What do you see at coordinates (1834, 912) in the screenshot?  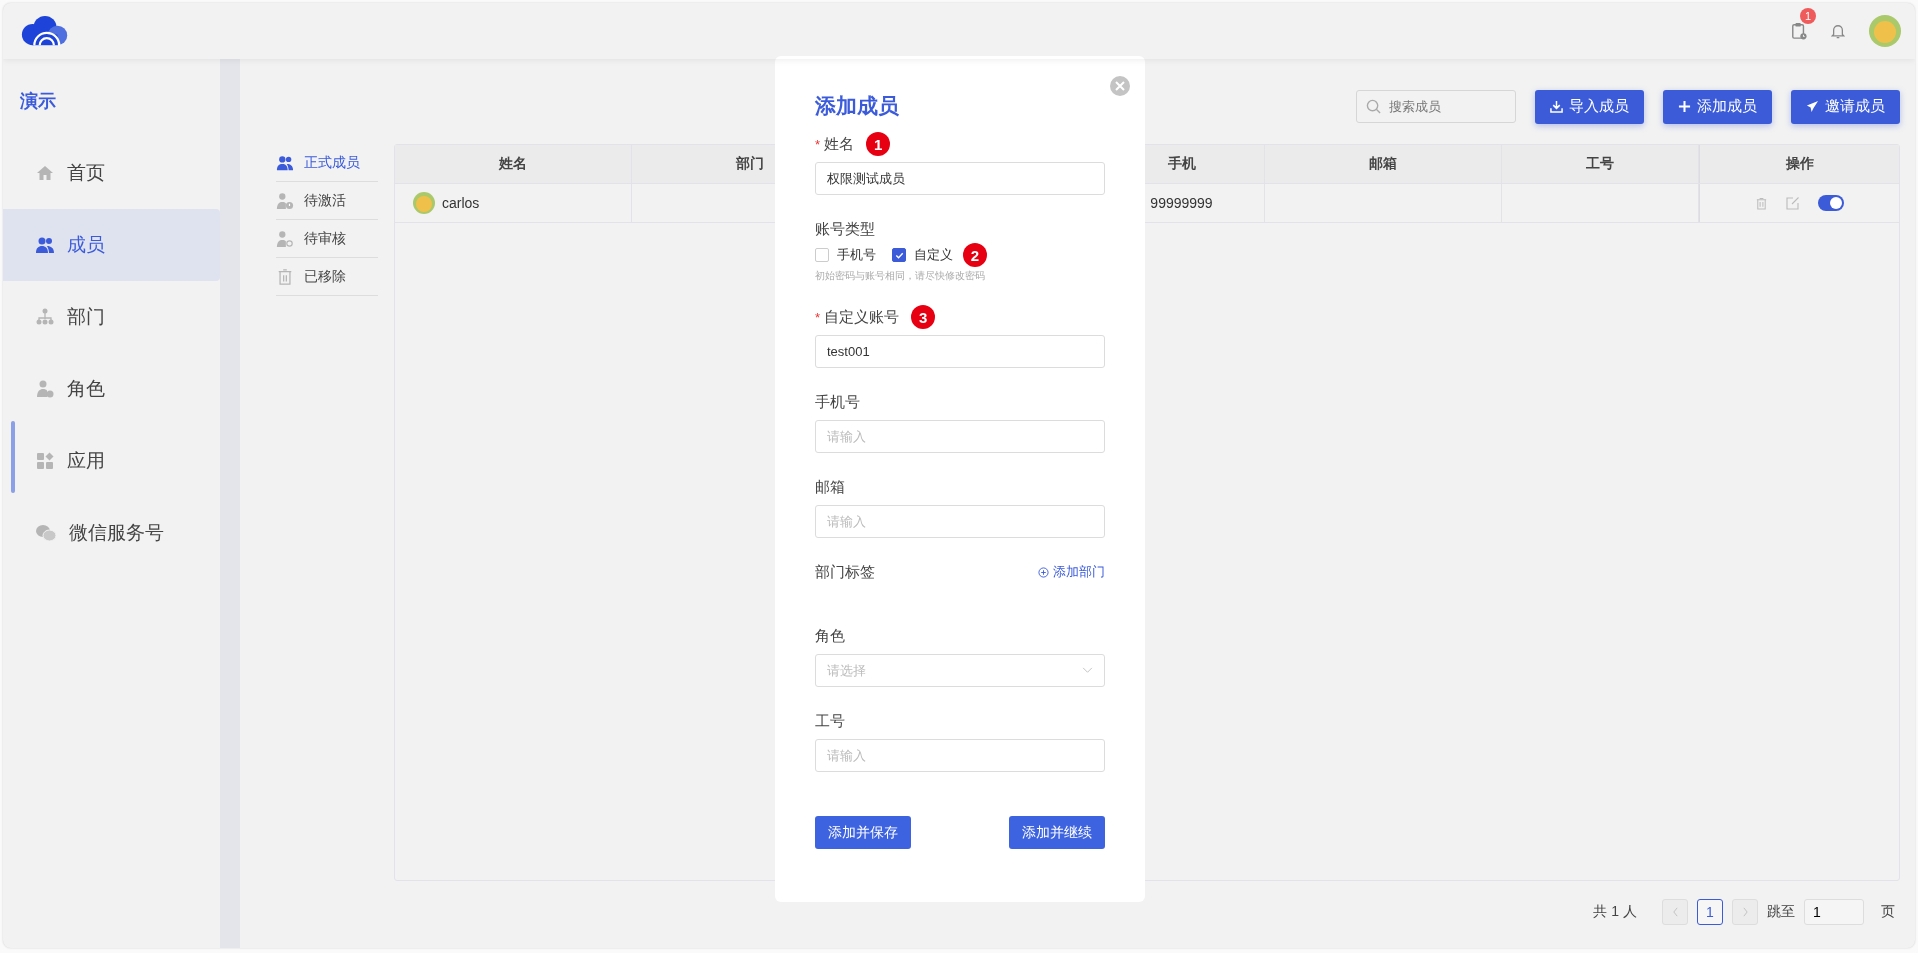 I see `page-input: 1` at bounding box center [1834, 912].